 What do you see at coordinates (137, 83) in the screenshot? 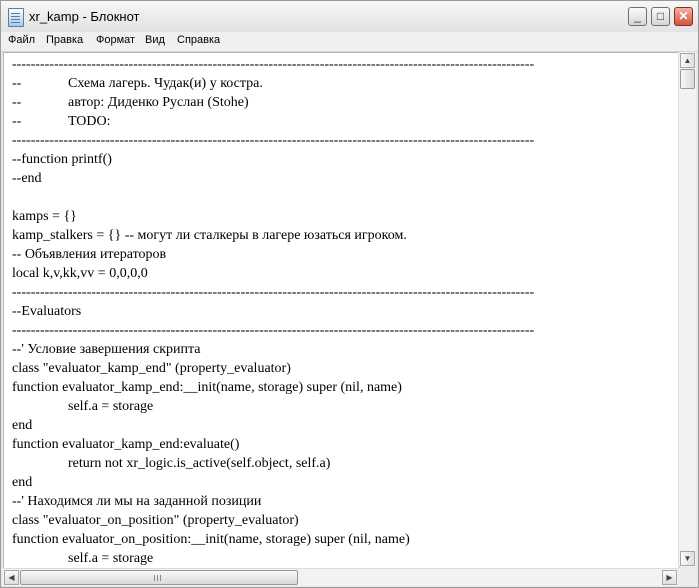
I see `text-line: -- Схема лагерь. Чудак(и) у костра.` at bounding box center [137, 83].